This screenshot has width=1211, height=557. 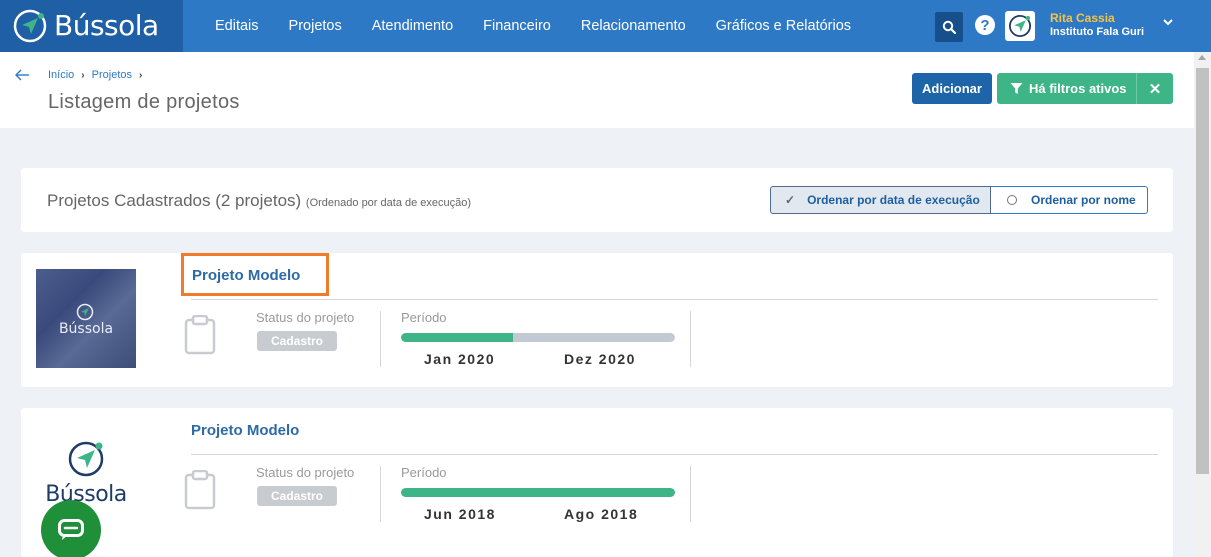 I want to click on menu-item-projetos: Projetos, so click(x=315, y=26).